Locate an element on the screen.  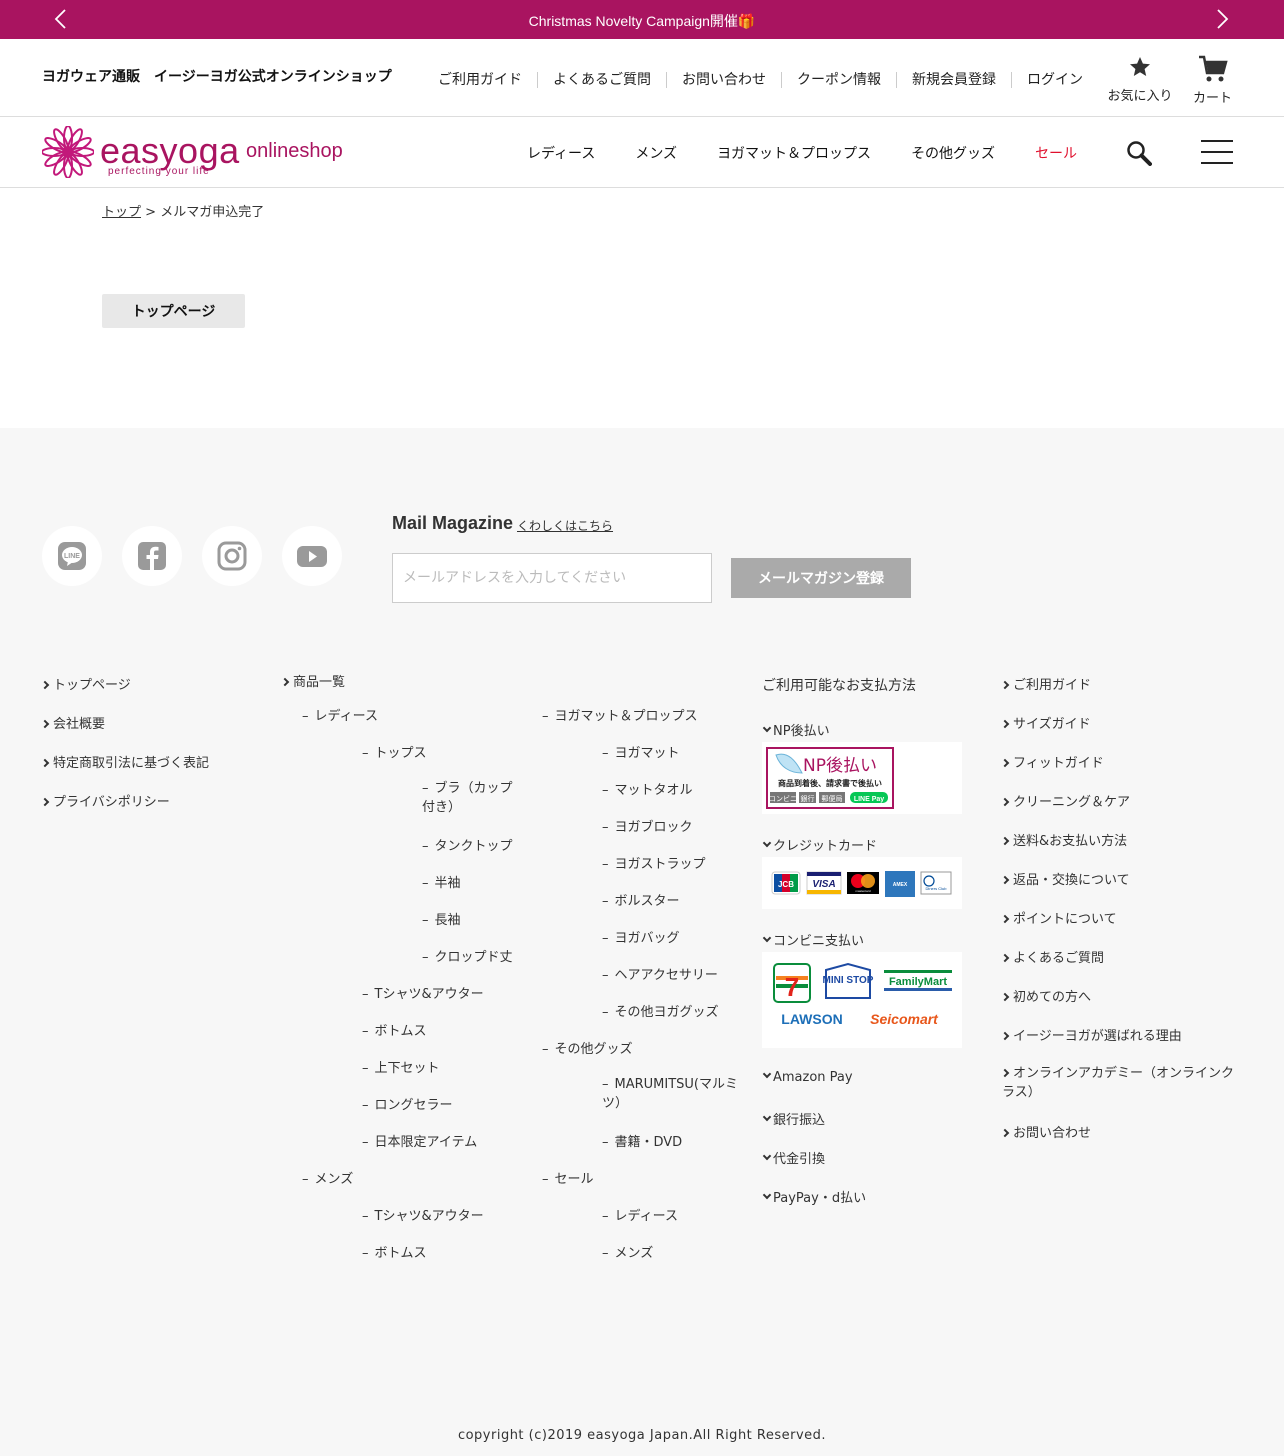
footer-link-ladies-short-sleeve: – 半袖 is located at coordinates (441, 881).